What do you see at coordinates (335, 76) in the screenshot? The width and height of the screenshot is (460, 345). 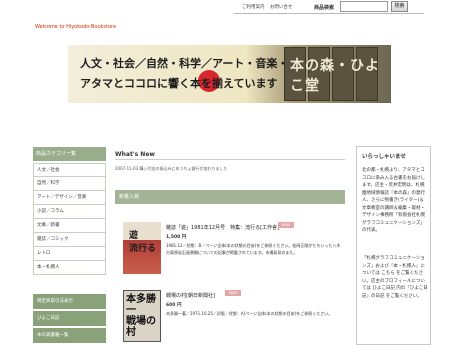 I see `banner-shop-name: 本の森・ひよこ堂` at bounding box center [335, 76].